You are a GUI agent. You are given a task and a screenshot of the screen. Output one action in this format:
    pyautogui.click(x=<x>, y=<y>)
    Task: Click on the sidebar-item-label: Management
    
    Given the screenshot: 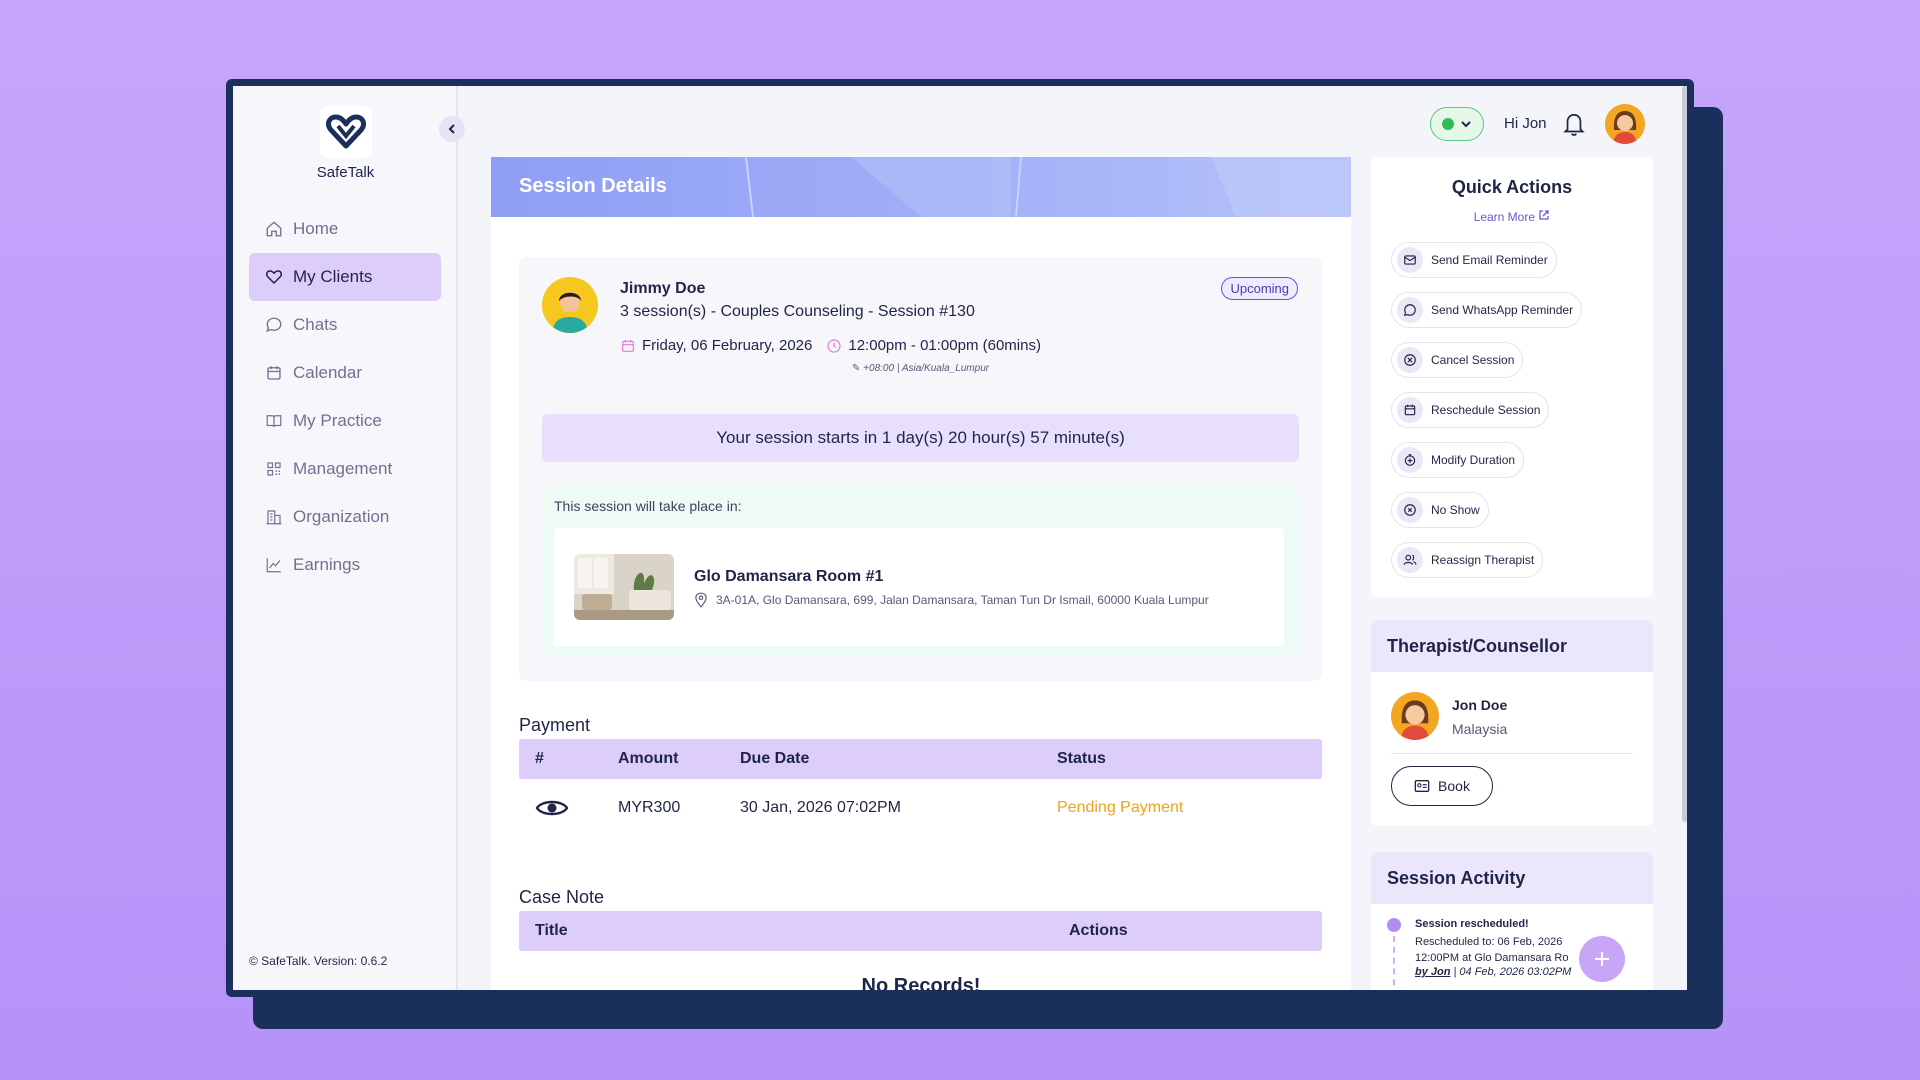 What is the action you would take?
    pyautogui.click(x=343, y=468)
    